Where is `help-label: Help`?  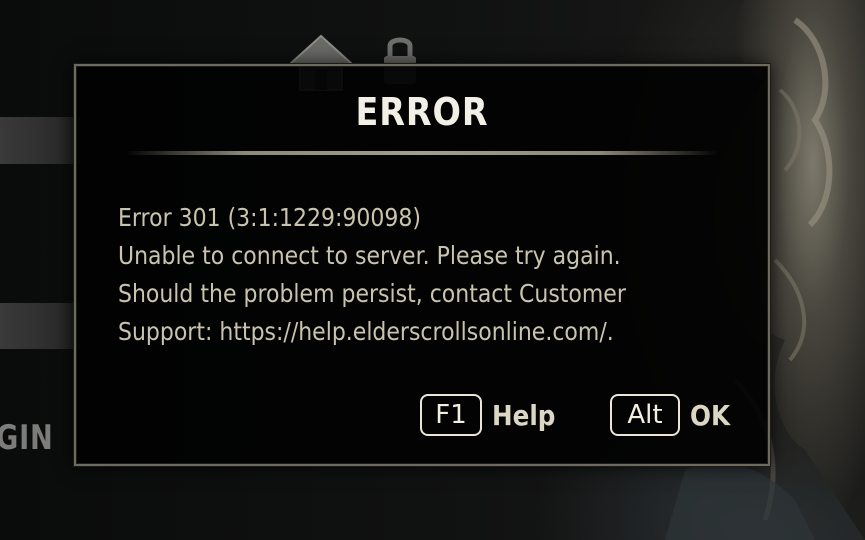
help-label: Help is located at coordinates (524, 415).